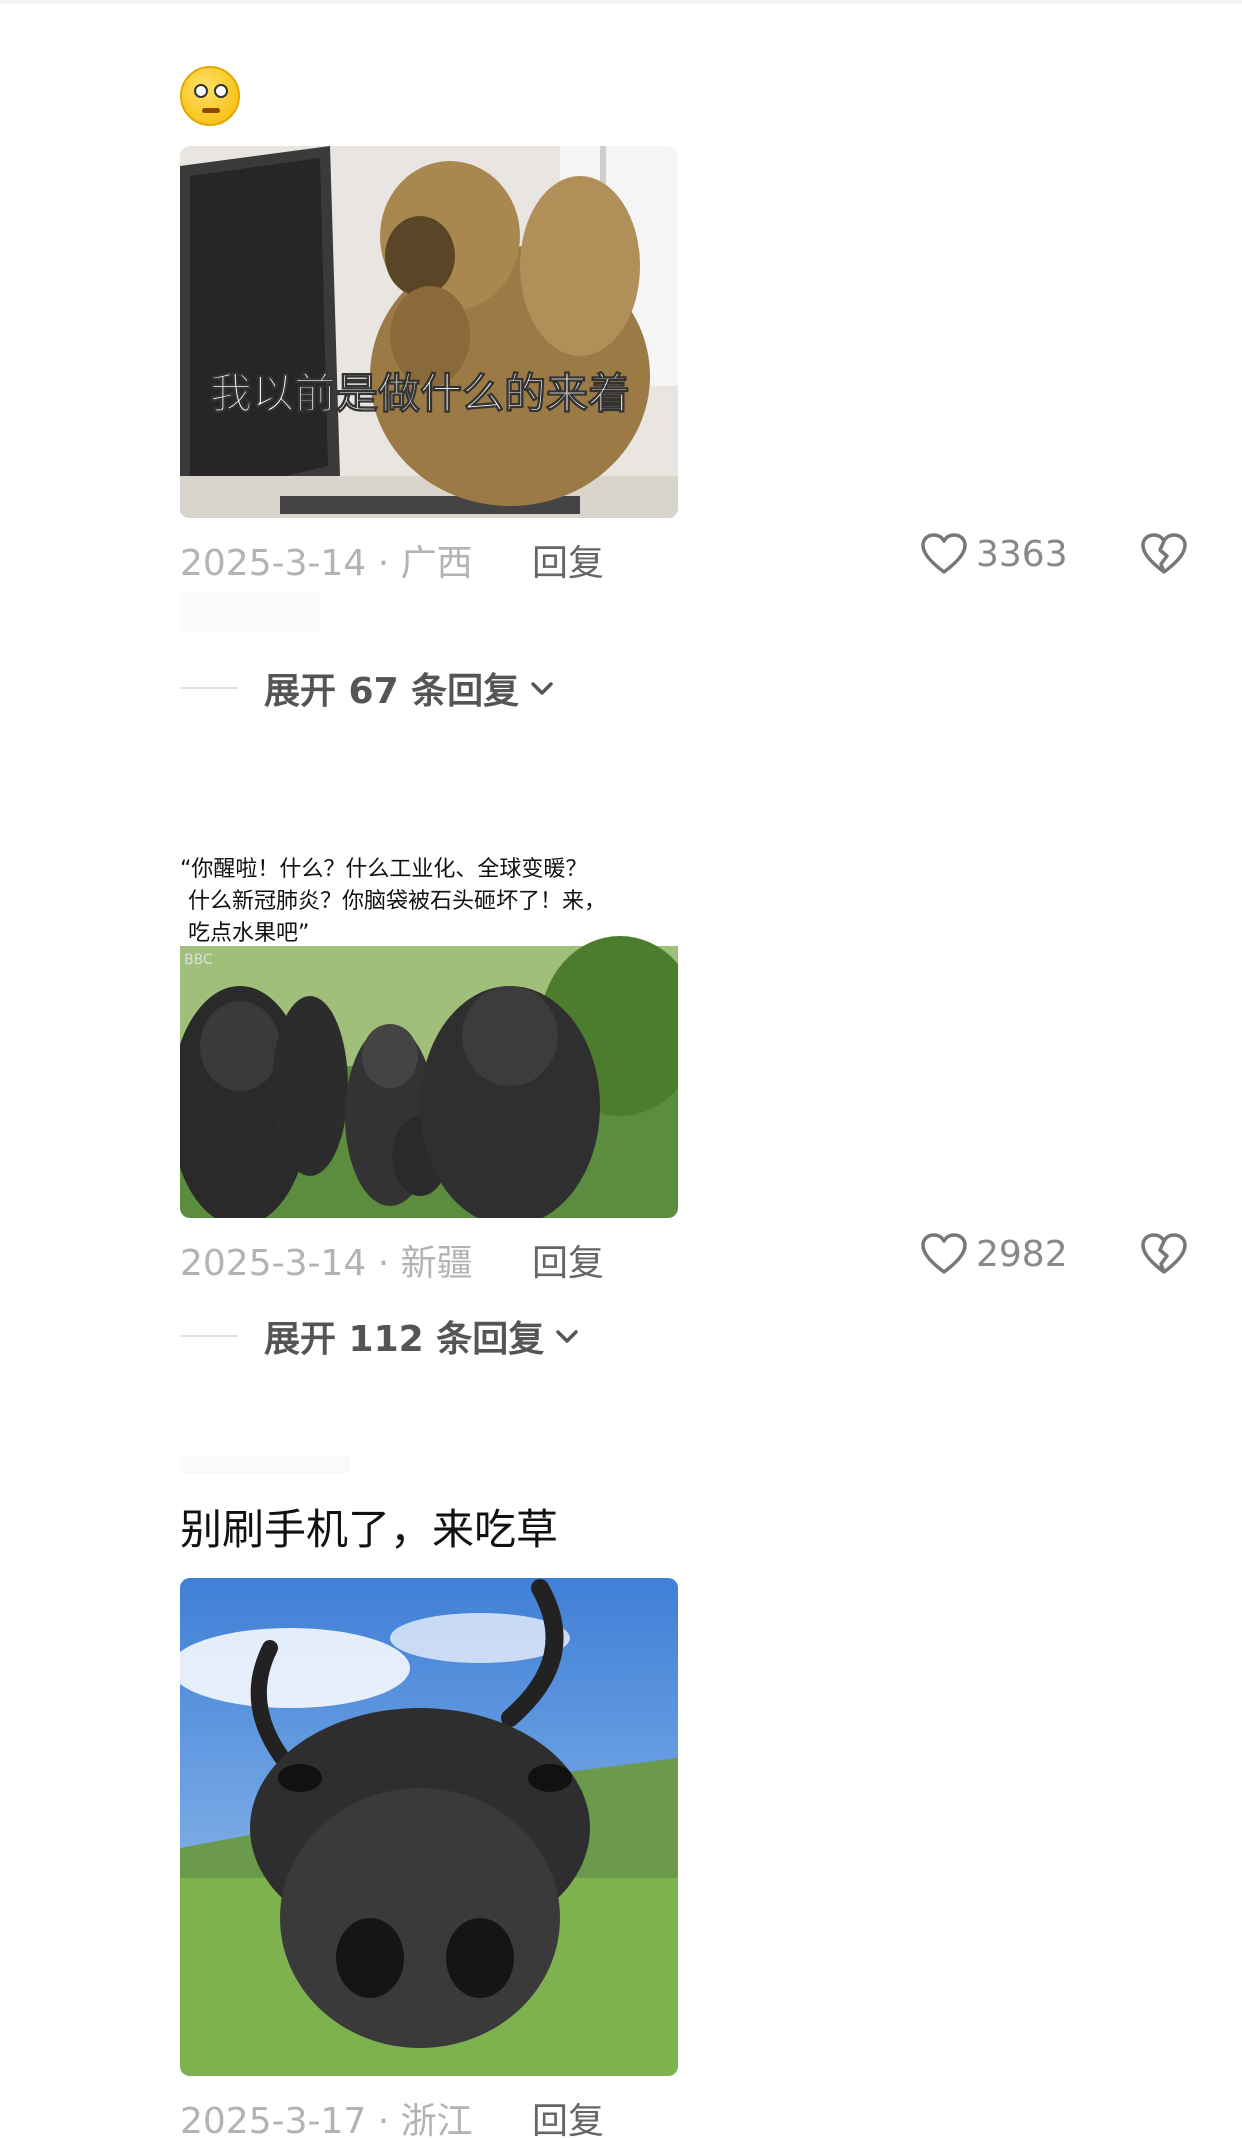 This screenshot has width=1242, height=2138. What do you see at coordinates (326, 2119) in the screenshot?
I see `comment-date-location: 2025-3-17 · 浙江` at bounding box center [326, 2119].